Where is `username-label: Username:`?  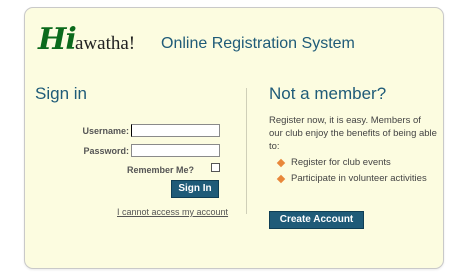
username-label: Username: is located at coordinates (105, 131).